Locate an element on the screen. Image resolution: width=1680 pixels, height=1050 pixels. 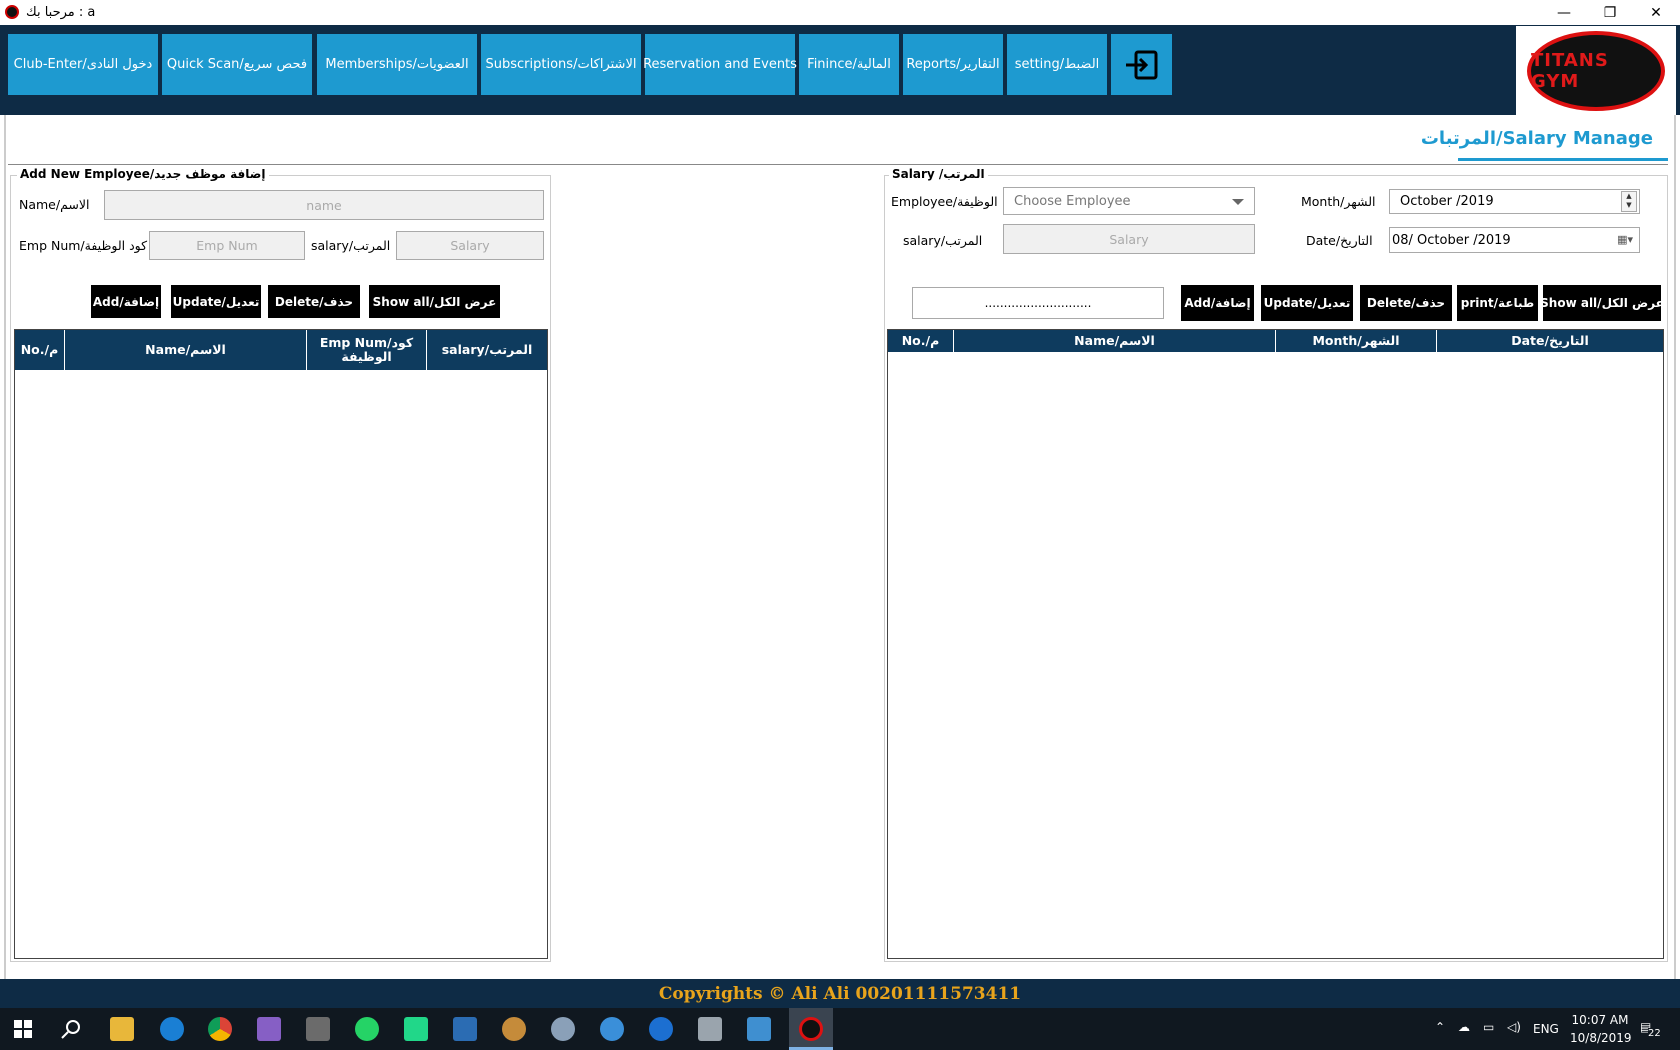
page-title: المرتبات/Salary Manage is located at coordinates (1536, 138).